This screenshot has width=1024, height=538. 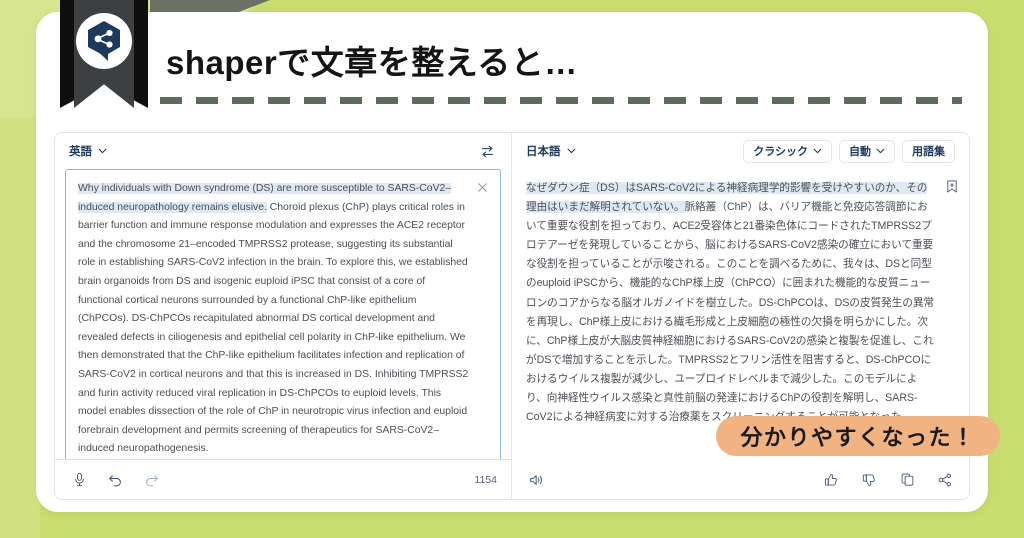 I want to click on character-count: 1154, so click(x=485, y=479).